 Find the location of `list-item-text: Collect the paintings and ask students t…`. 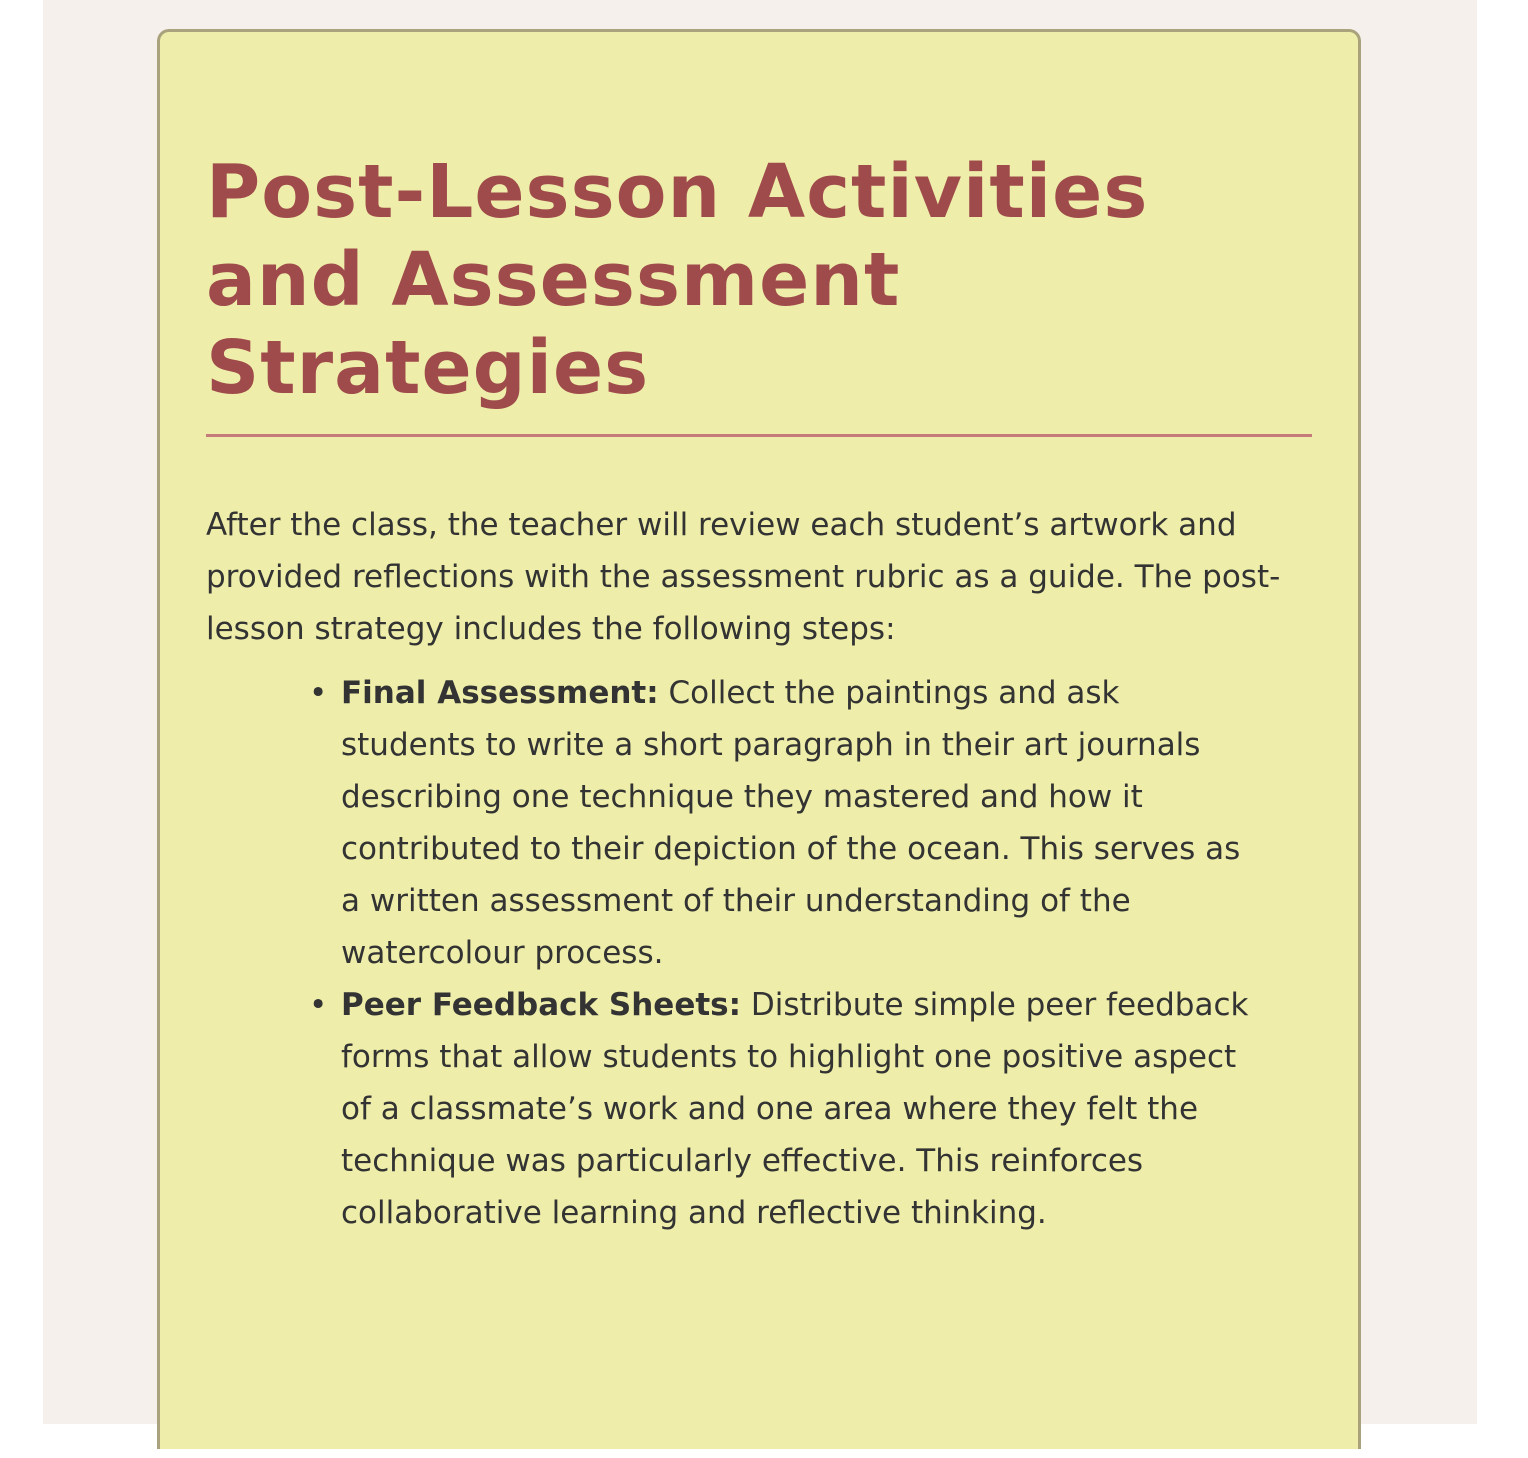

list-item-text: Collect the paintings and ask students t… is located at coordinates (791, 823).